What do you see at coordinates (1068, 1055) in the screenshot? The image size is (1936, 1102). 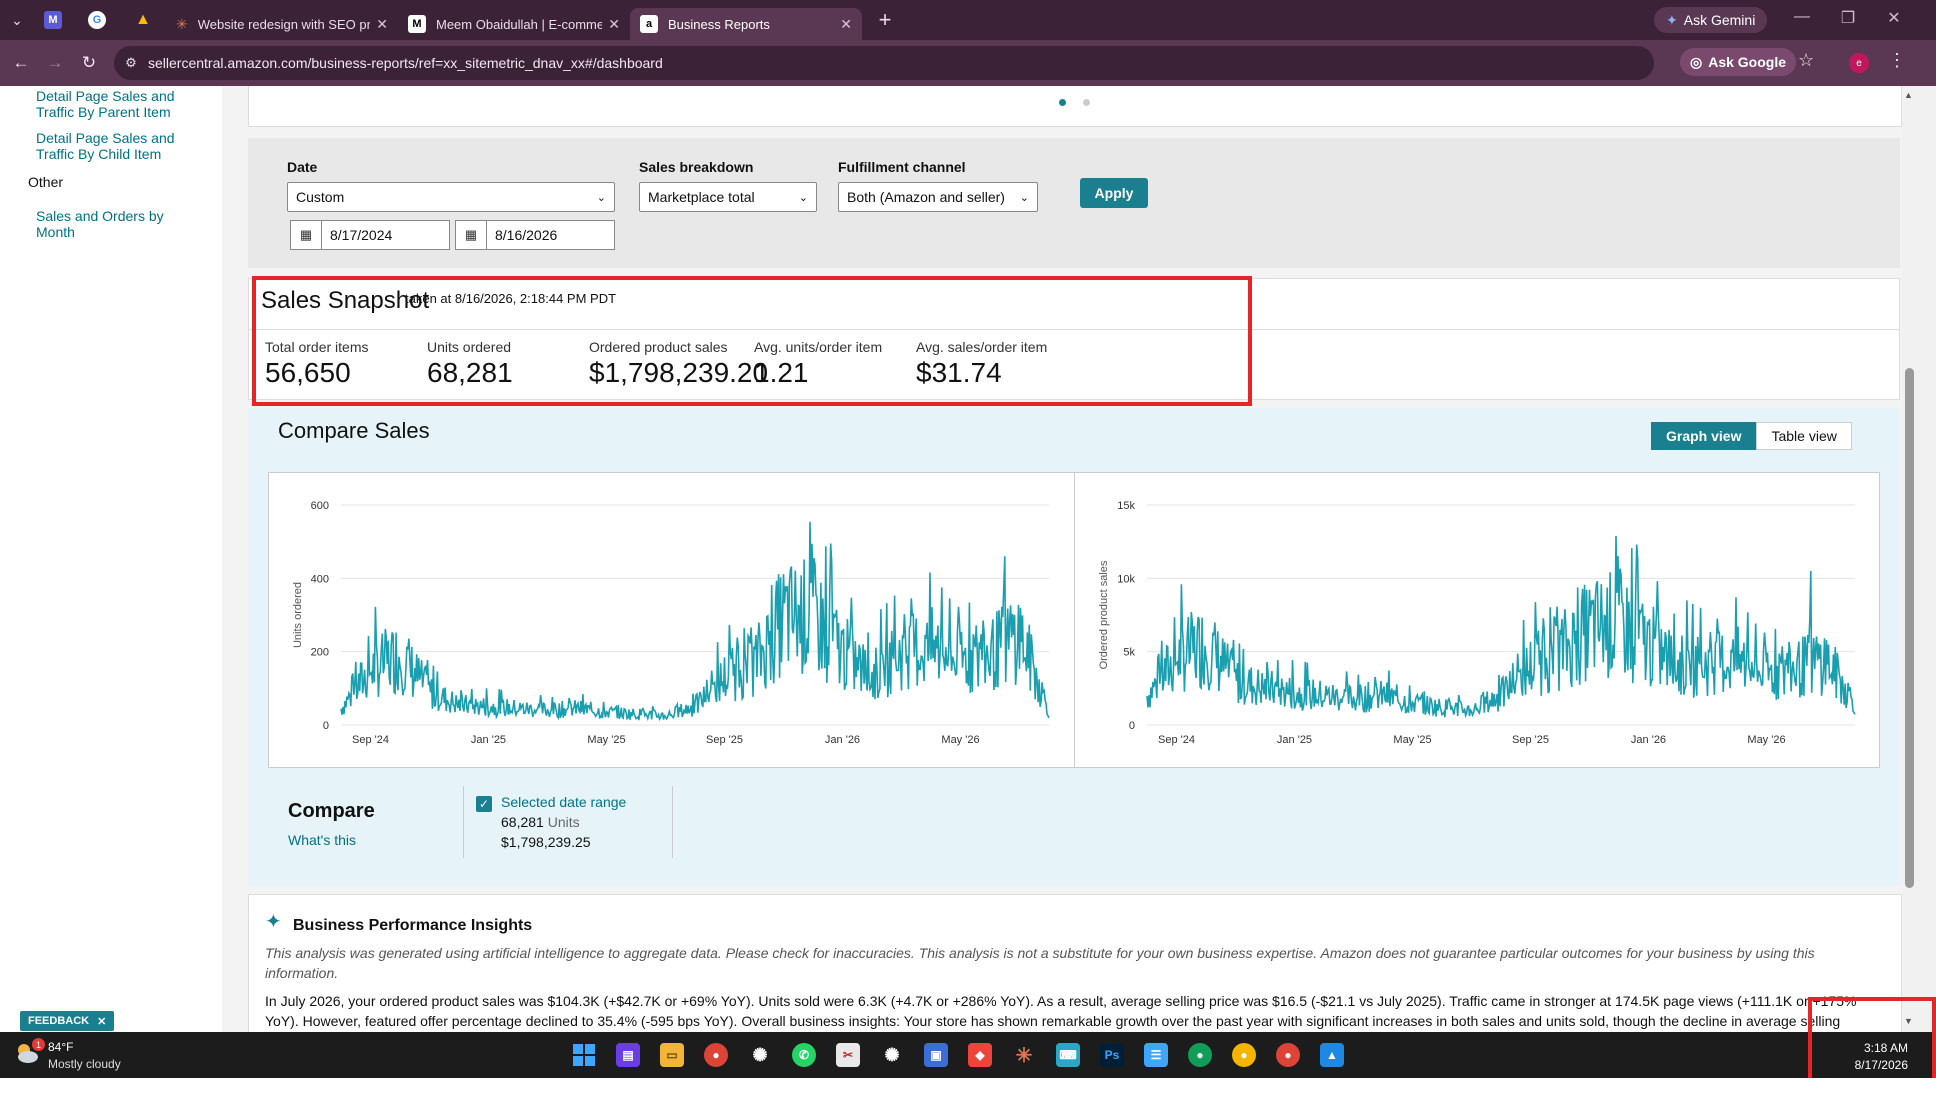 I see `keyboard-app-icon: ⌨` at bounding box center [1068, 1055].